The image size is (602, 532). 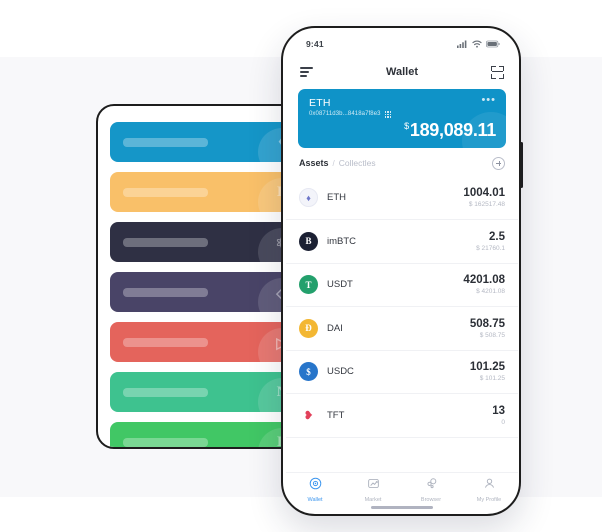 What do you see at coordinates (486, 205) in the screenshot?
I see `asset-usd-value: $ 162517.48` at bounding box center [486, 205].